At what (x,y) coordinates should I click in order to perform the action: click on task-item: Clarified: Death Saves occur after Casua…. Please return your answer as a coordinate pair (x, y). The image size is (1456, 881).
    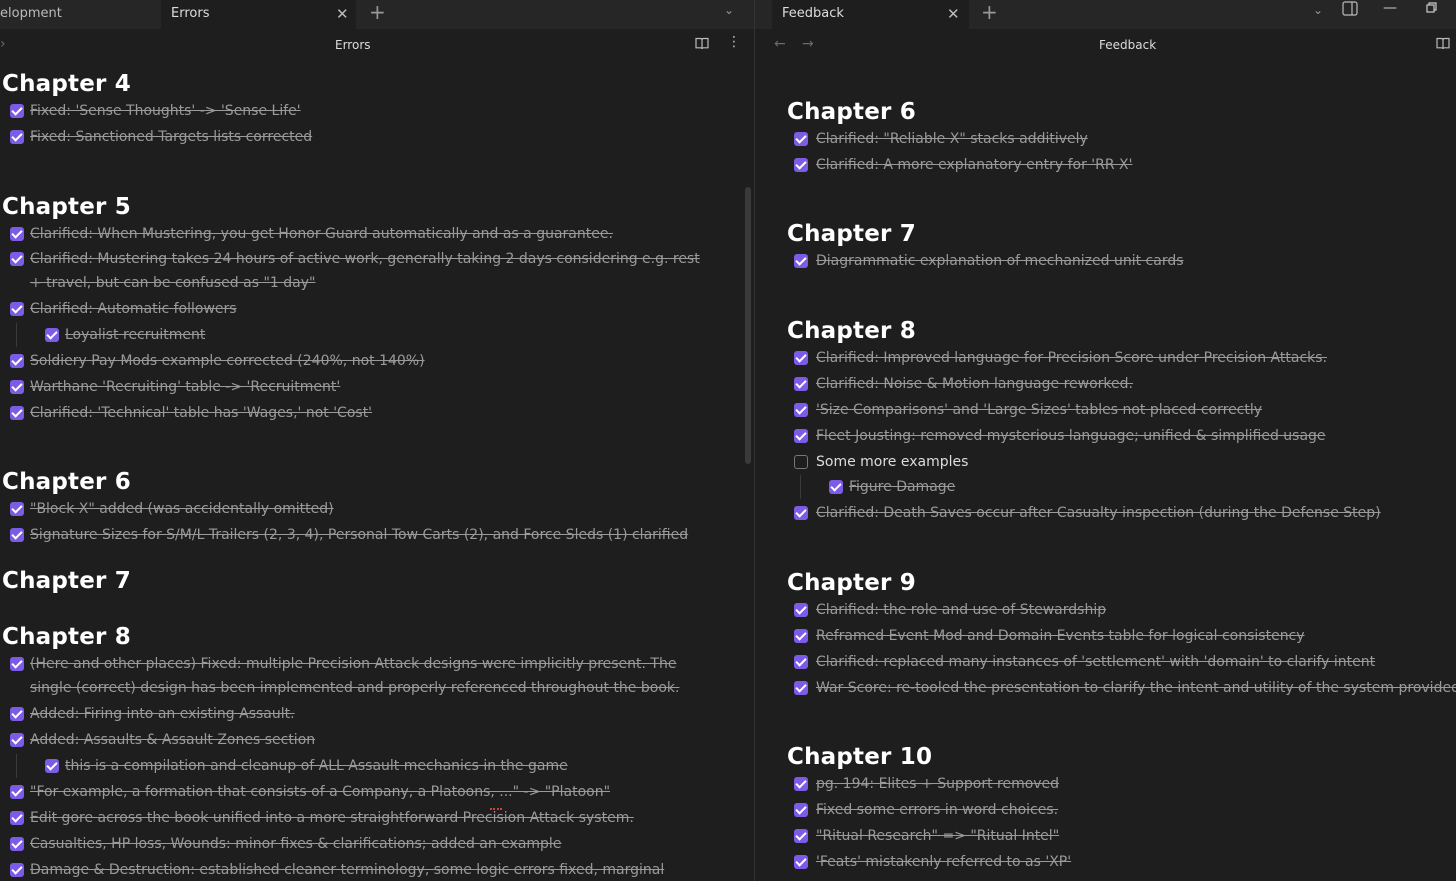
    Looking at the image, I should click on (1105, 513).